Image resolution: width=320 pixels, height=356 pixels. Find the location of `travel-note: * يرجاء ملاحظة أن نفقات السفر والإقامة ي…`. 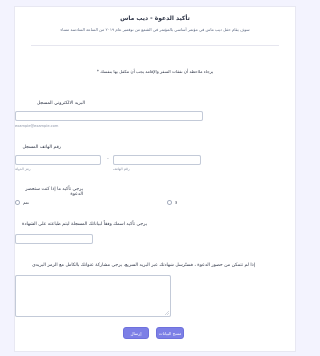

travel-note: * يرجاء ملاحظة أن نفقات السفر والإقامة ي… is located at coordinates (155, 71).